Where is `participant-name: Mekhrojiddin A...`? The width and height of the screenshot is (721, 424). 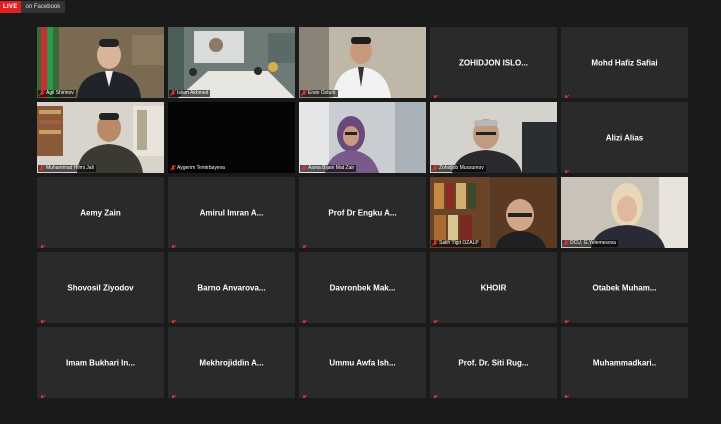 participant-name: Mekhrojiddin A... is located at coordinates (231, 362).